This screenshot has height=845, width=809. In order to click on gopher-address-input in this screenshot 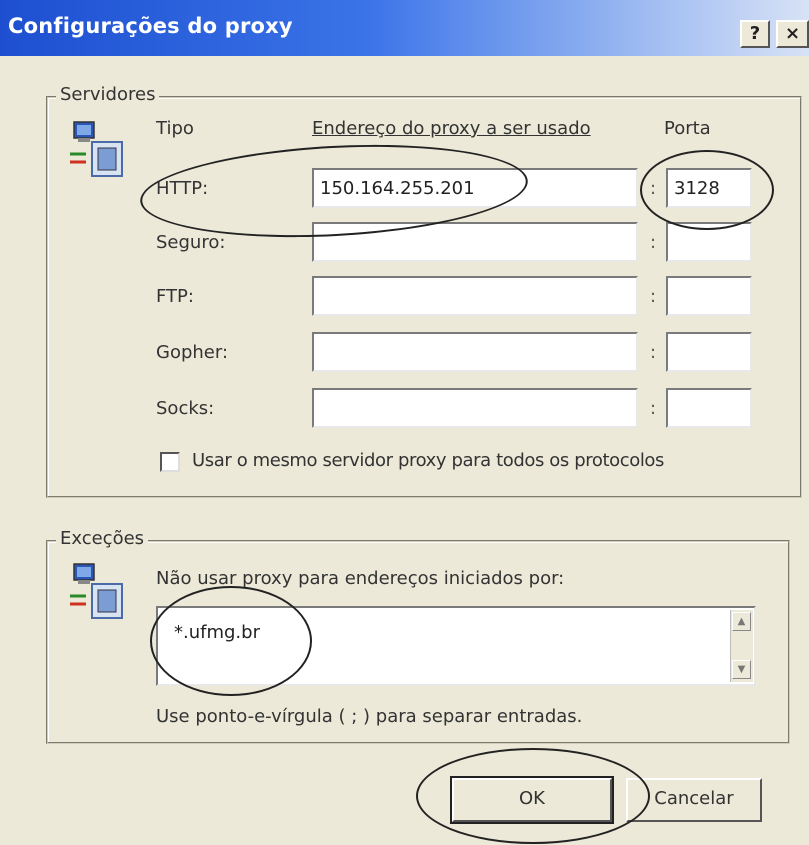, I will do `click(475, 352)`.